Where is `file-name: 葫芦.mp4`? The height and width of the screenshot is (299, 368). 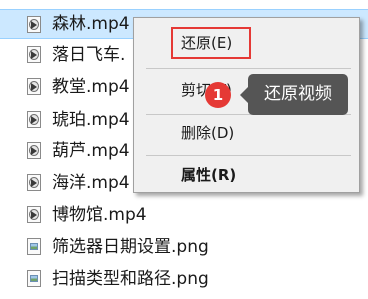 file-name: 葫芦.mp4 is located at coordinates (91, 151).